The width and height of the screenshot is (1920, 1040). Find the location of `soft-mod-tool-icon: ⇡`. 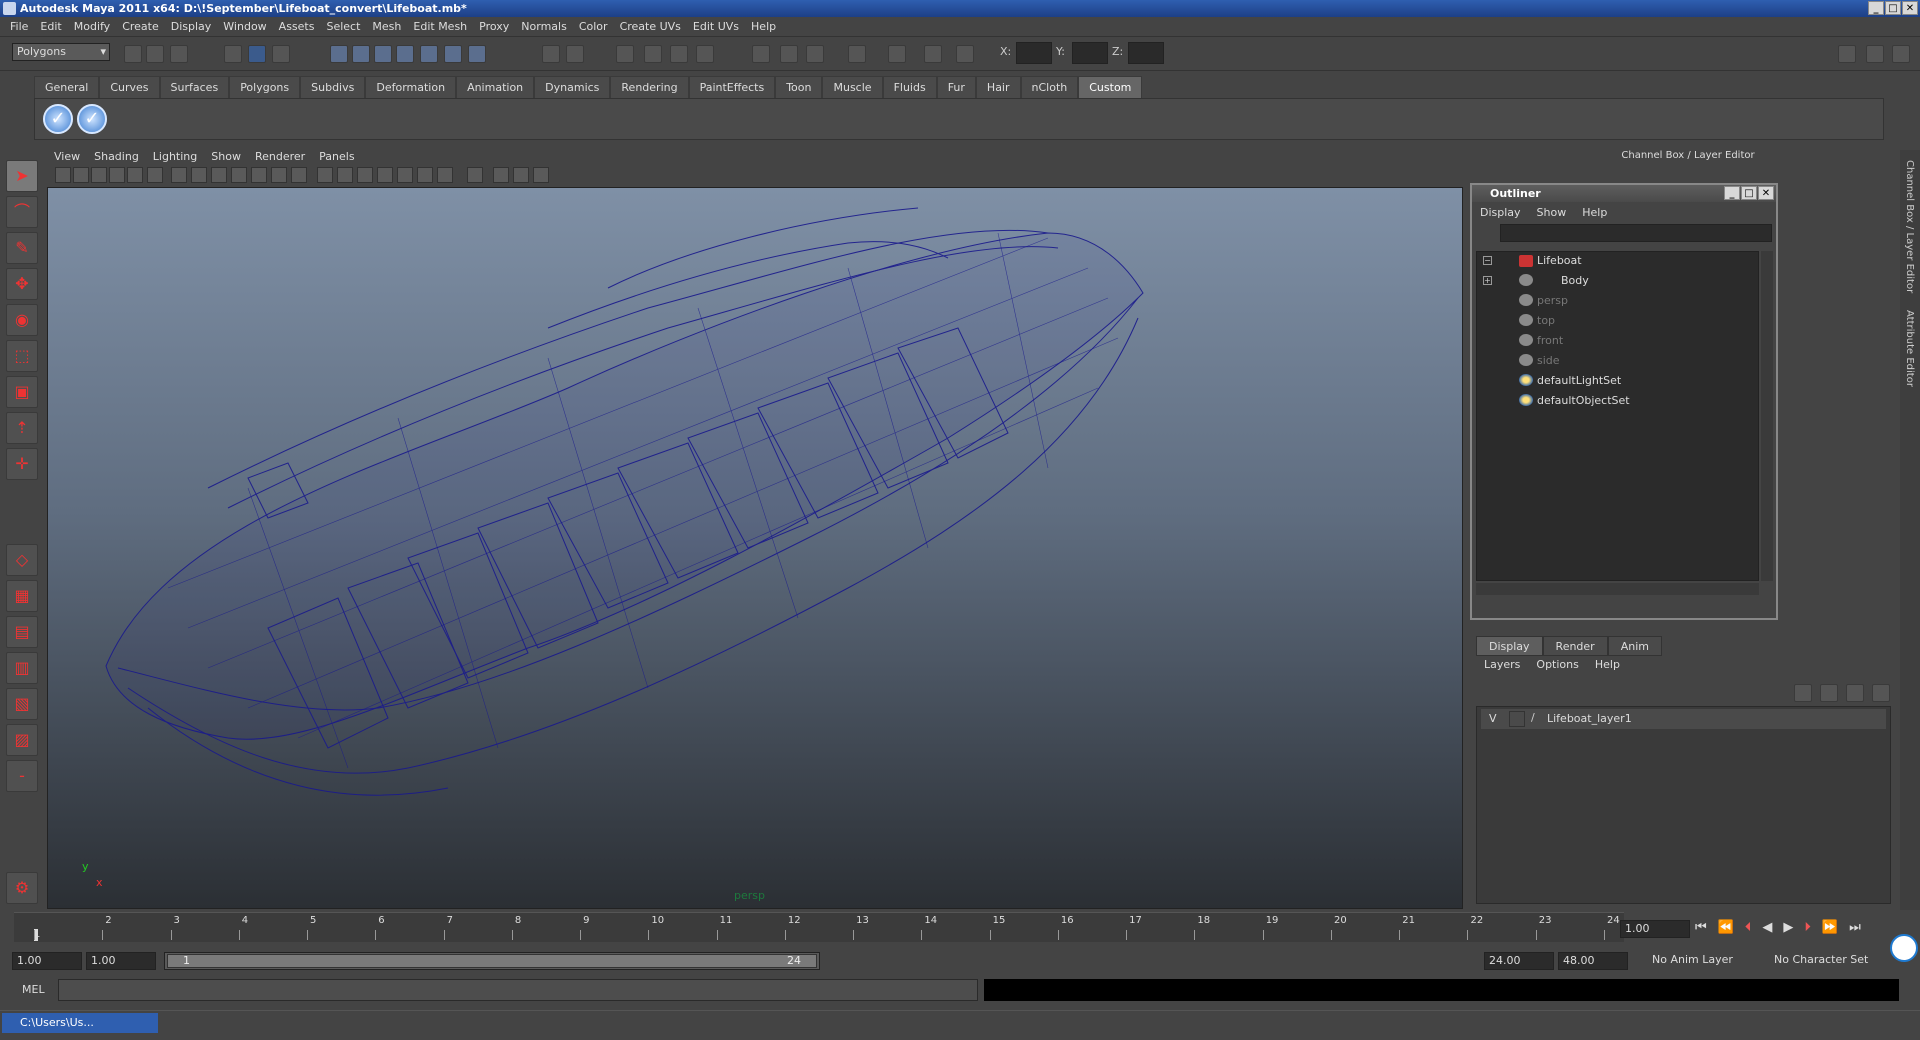

soft-mod-tool-icon: ⇡ is located at coordinates (22, 428).